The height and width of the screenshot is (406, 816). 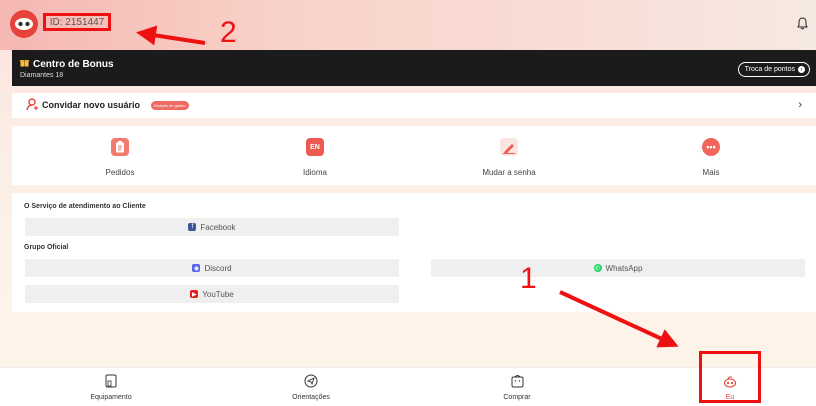 I want to click on bottom-navigation: Equipamento Orientações Comprar Eu, so click(x=408, y=386).